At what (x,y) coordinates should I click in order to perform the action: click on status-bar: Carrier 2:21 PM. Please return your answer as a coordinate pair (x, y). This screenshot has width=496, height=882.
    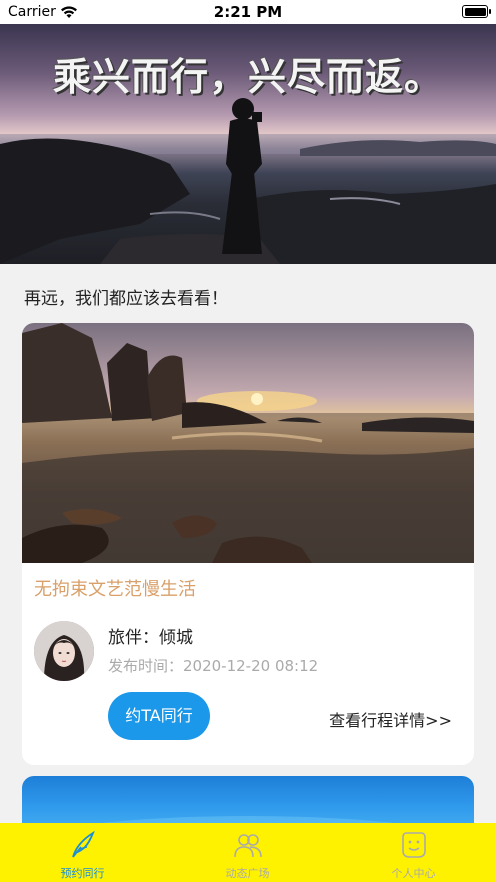
    Looking at the image, I should click on (248, 12).